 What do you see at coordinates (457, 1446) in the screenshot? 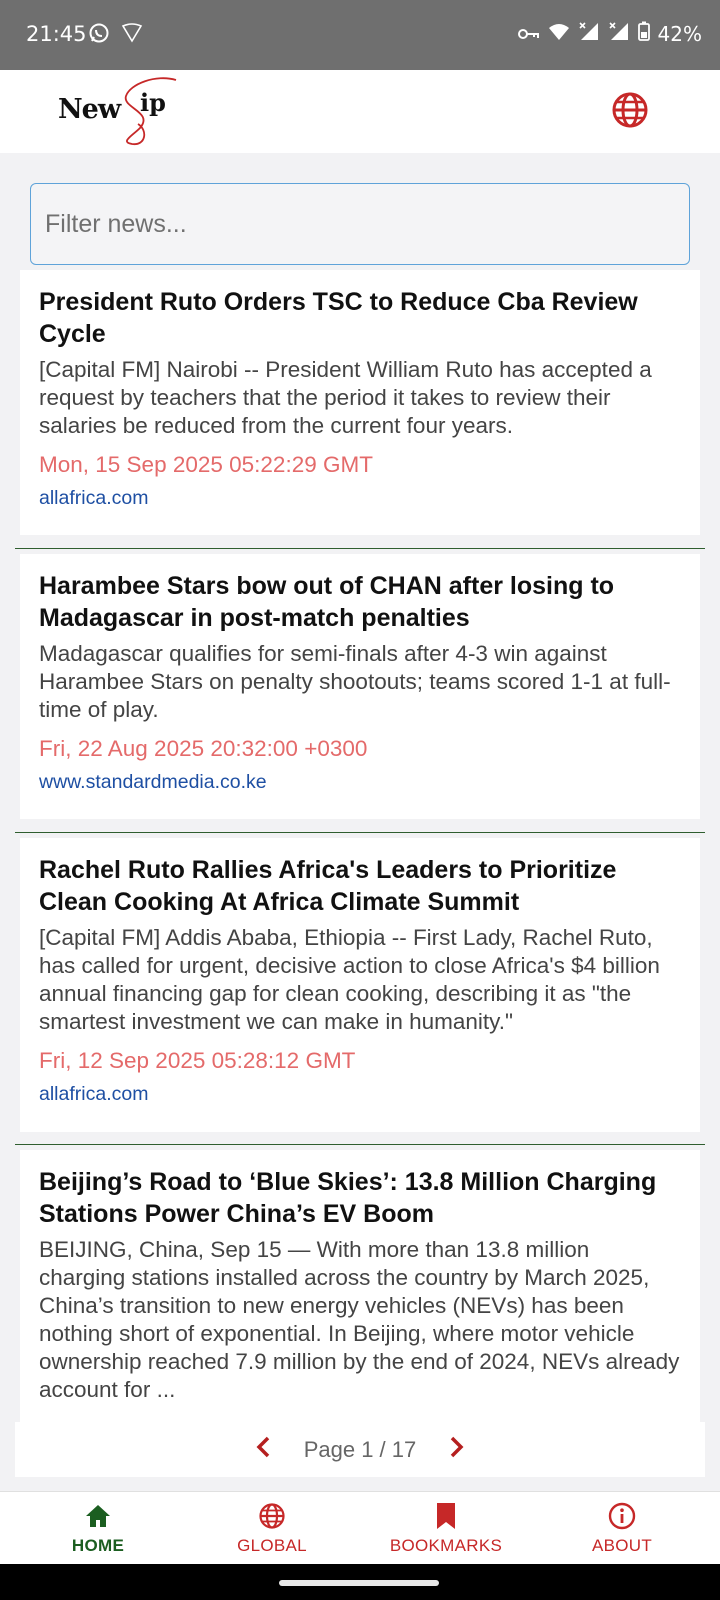
I see `chevron-right-icon` at bounding box center [457, 1446].